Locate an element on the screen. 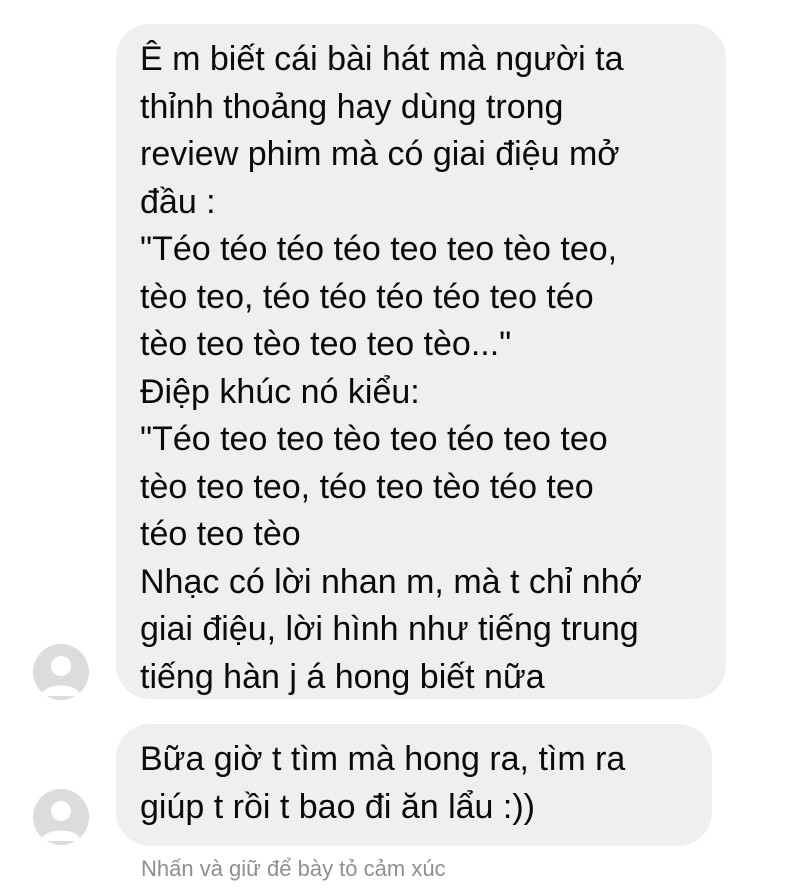 This screenshot has width=800, height=896. reaction-hint: Nhấn và giữ để bày tỏ cảm xúc is located at coordinates (293, 868).